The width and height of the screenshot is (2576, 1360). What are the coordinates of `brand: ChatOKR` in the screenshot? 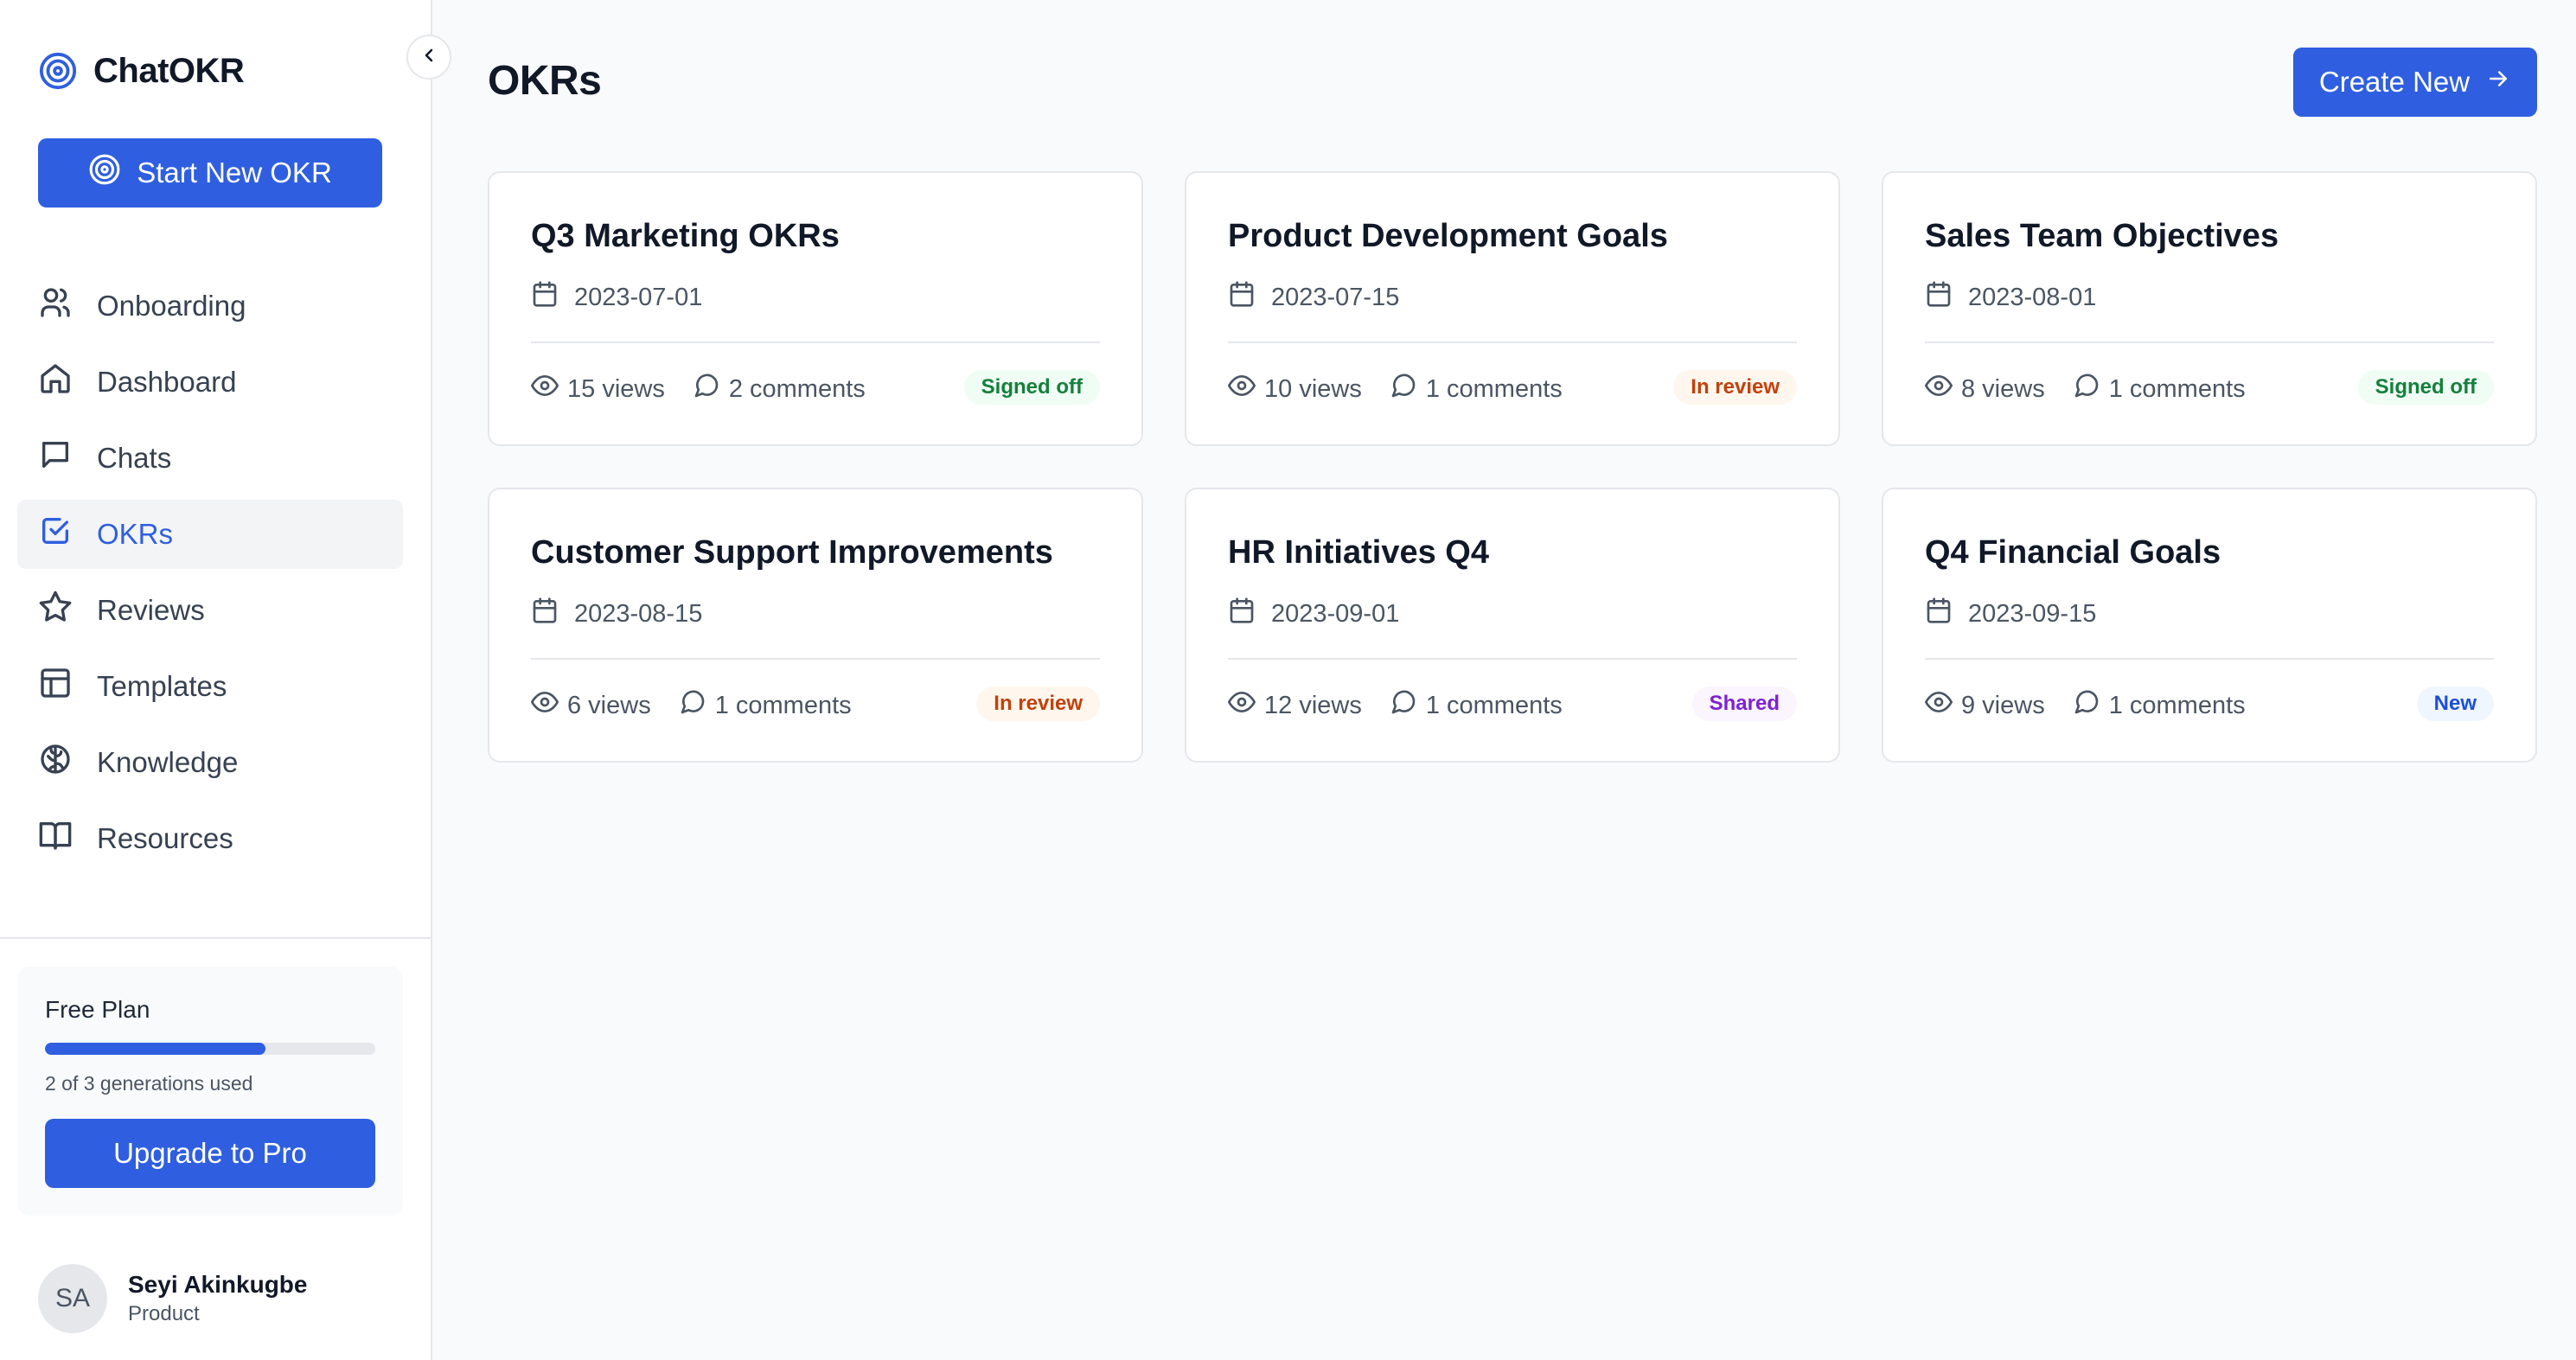 It's located at (142, 70).